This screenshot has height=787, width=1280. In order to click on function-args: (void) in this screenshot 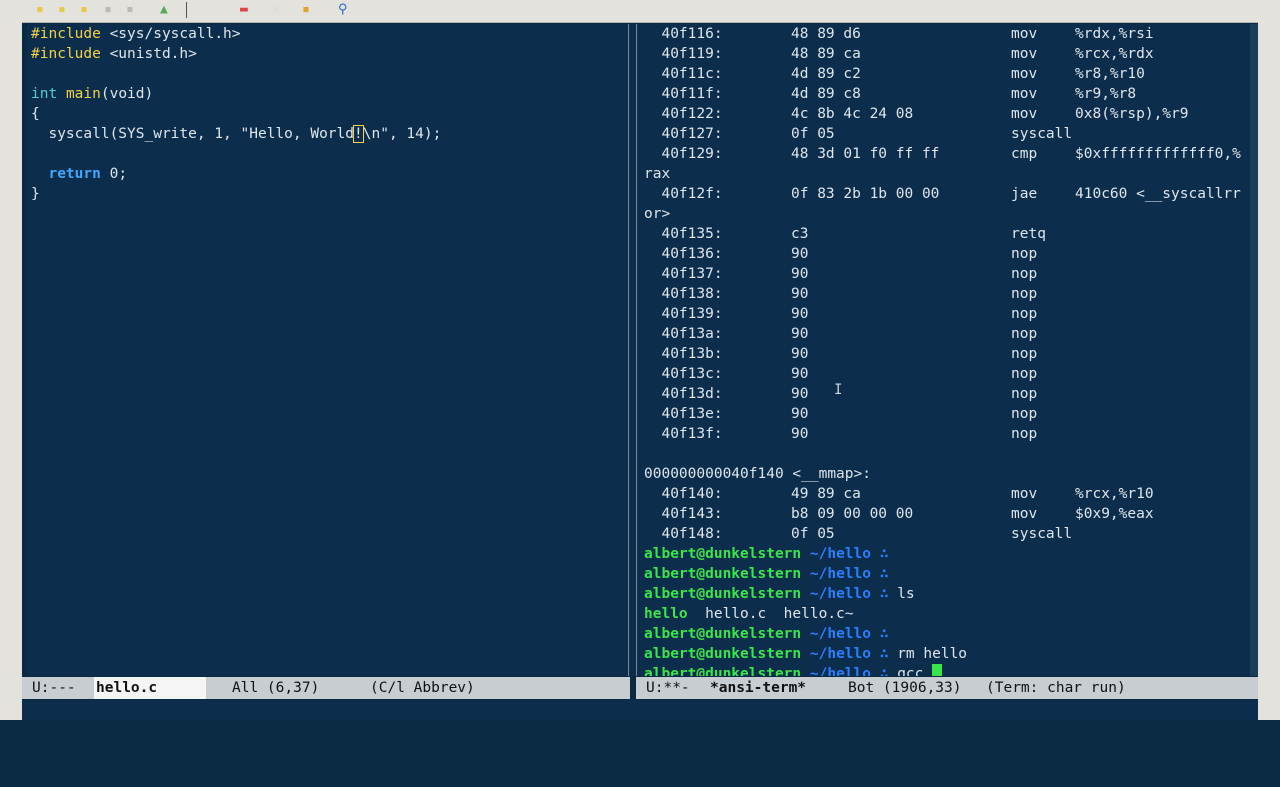, I will do `click(127, 94)`.